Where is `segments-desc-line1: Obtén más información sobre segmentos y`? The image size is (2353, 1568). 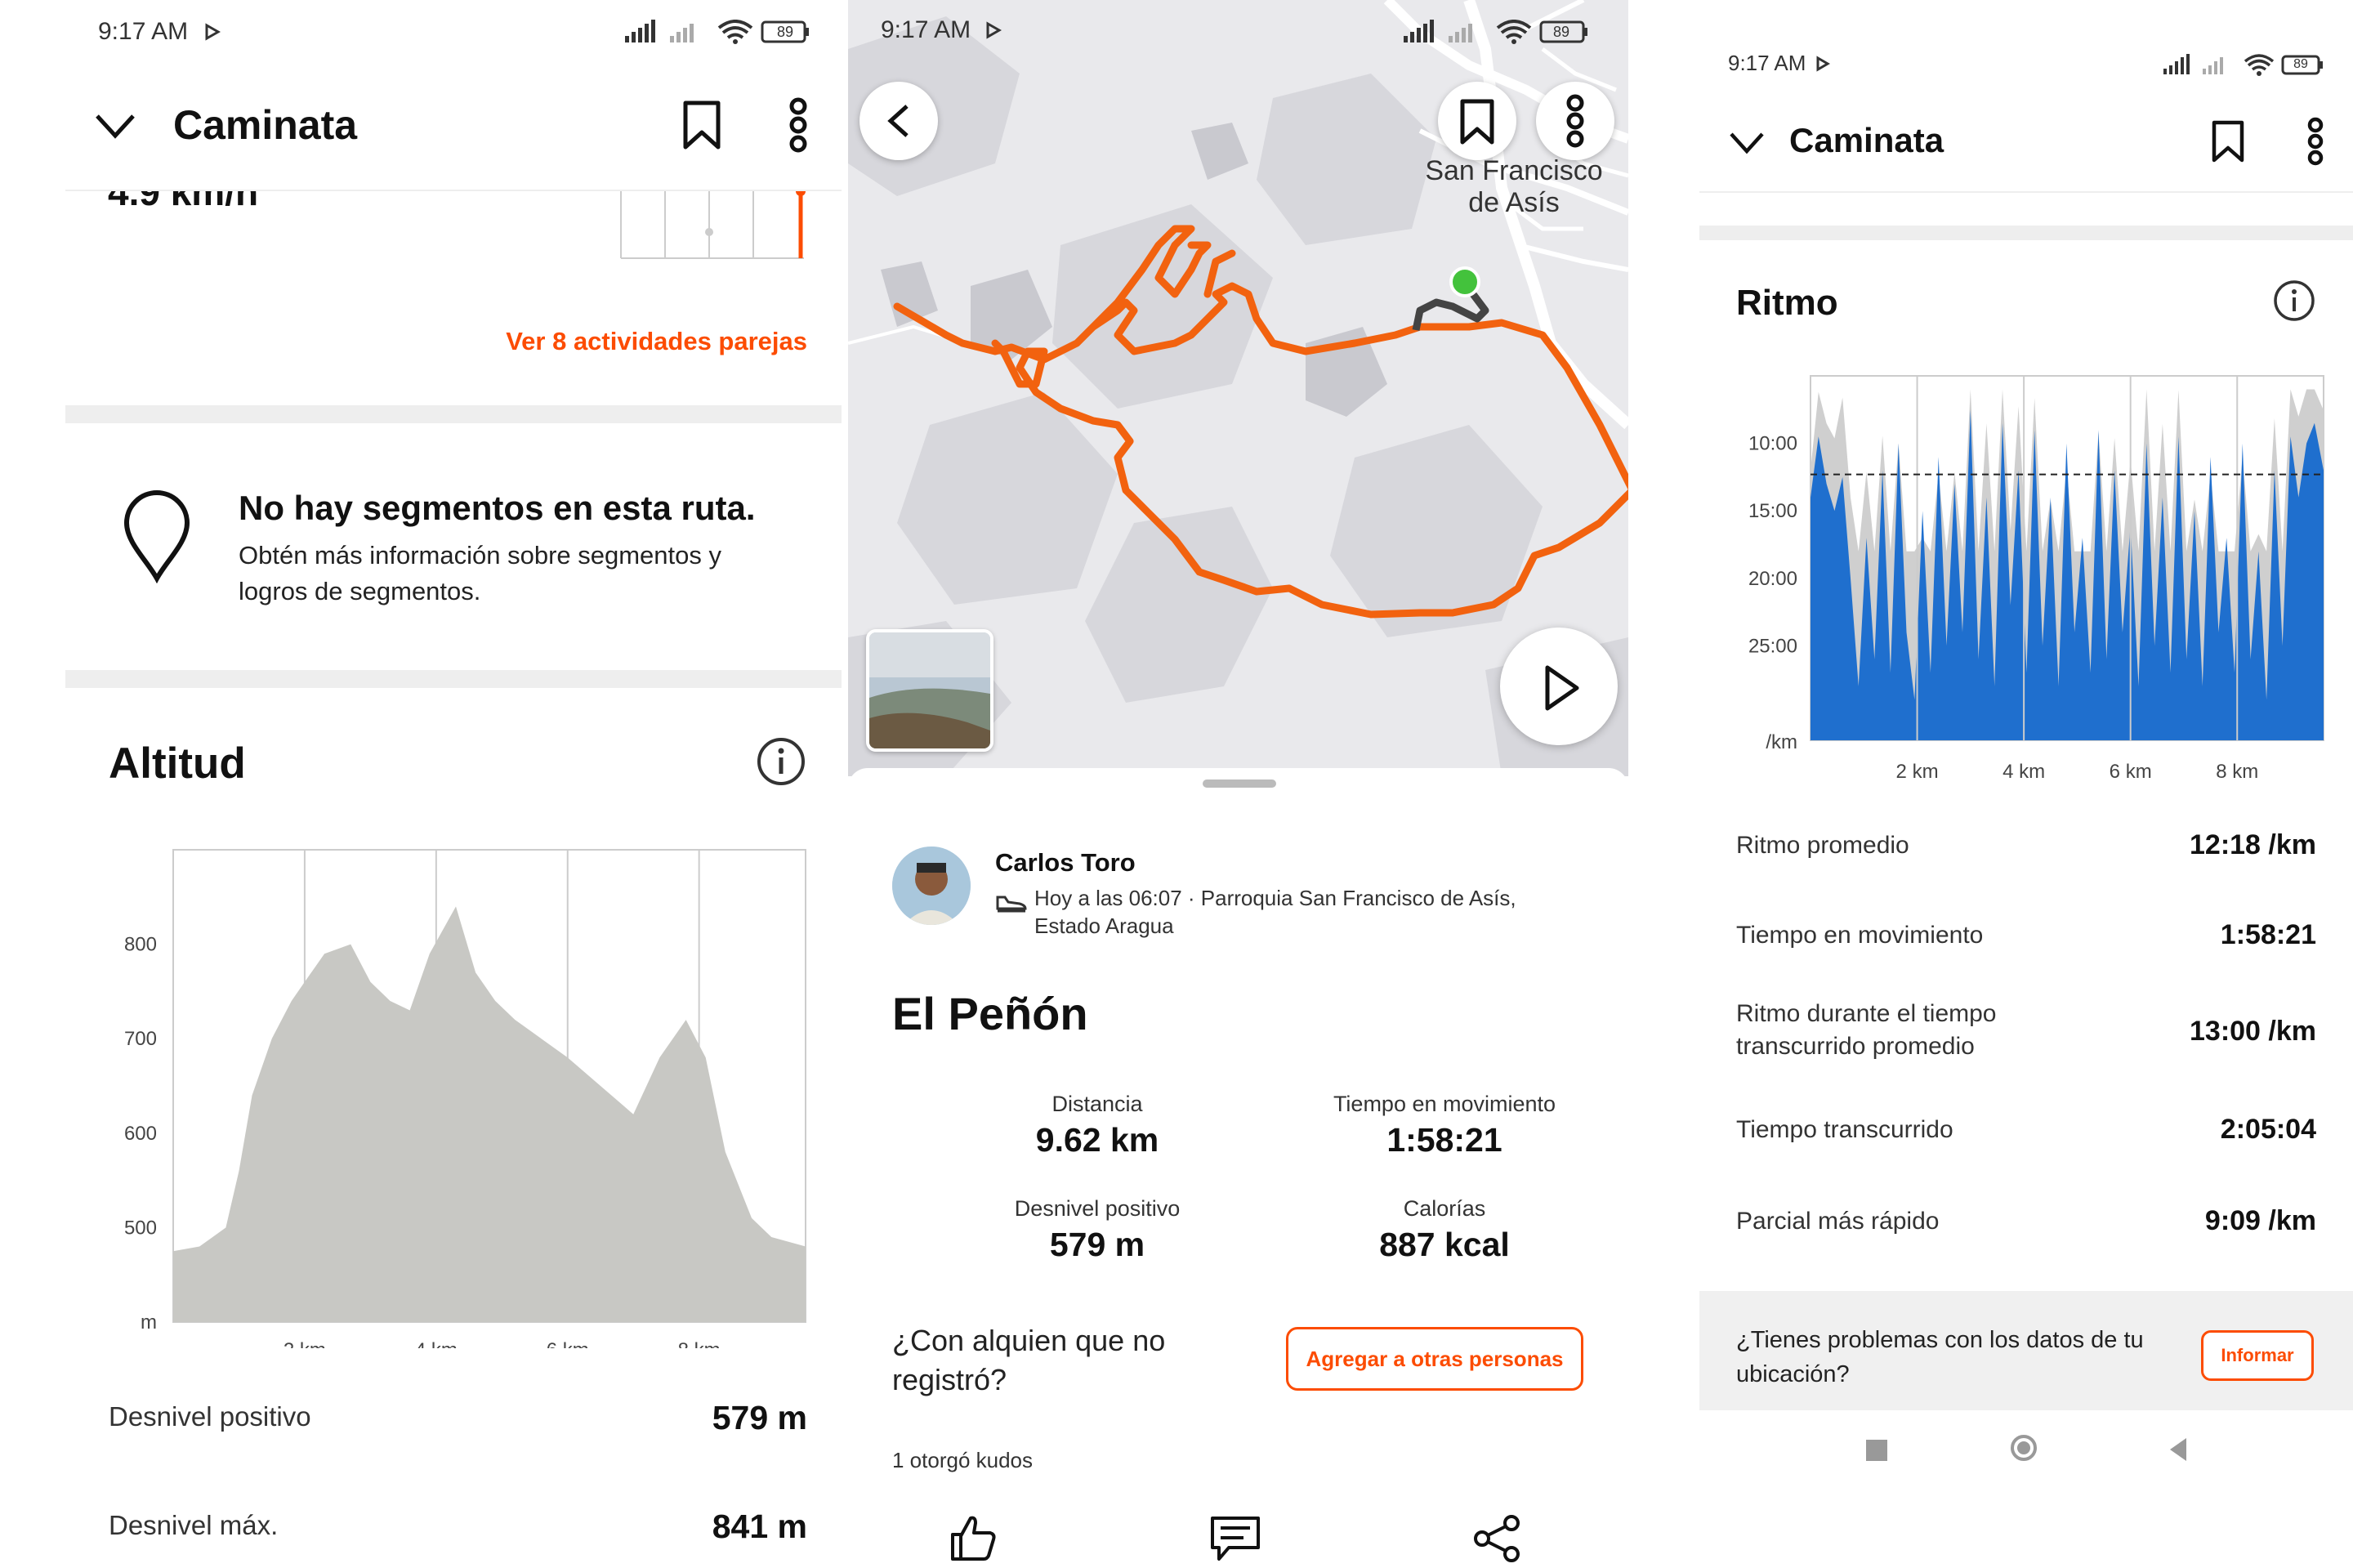 segments-desc-line1: Obtén más información sobre segmentos y is located at coordinates (480, 555).